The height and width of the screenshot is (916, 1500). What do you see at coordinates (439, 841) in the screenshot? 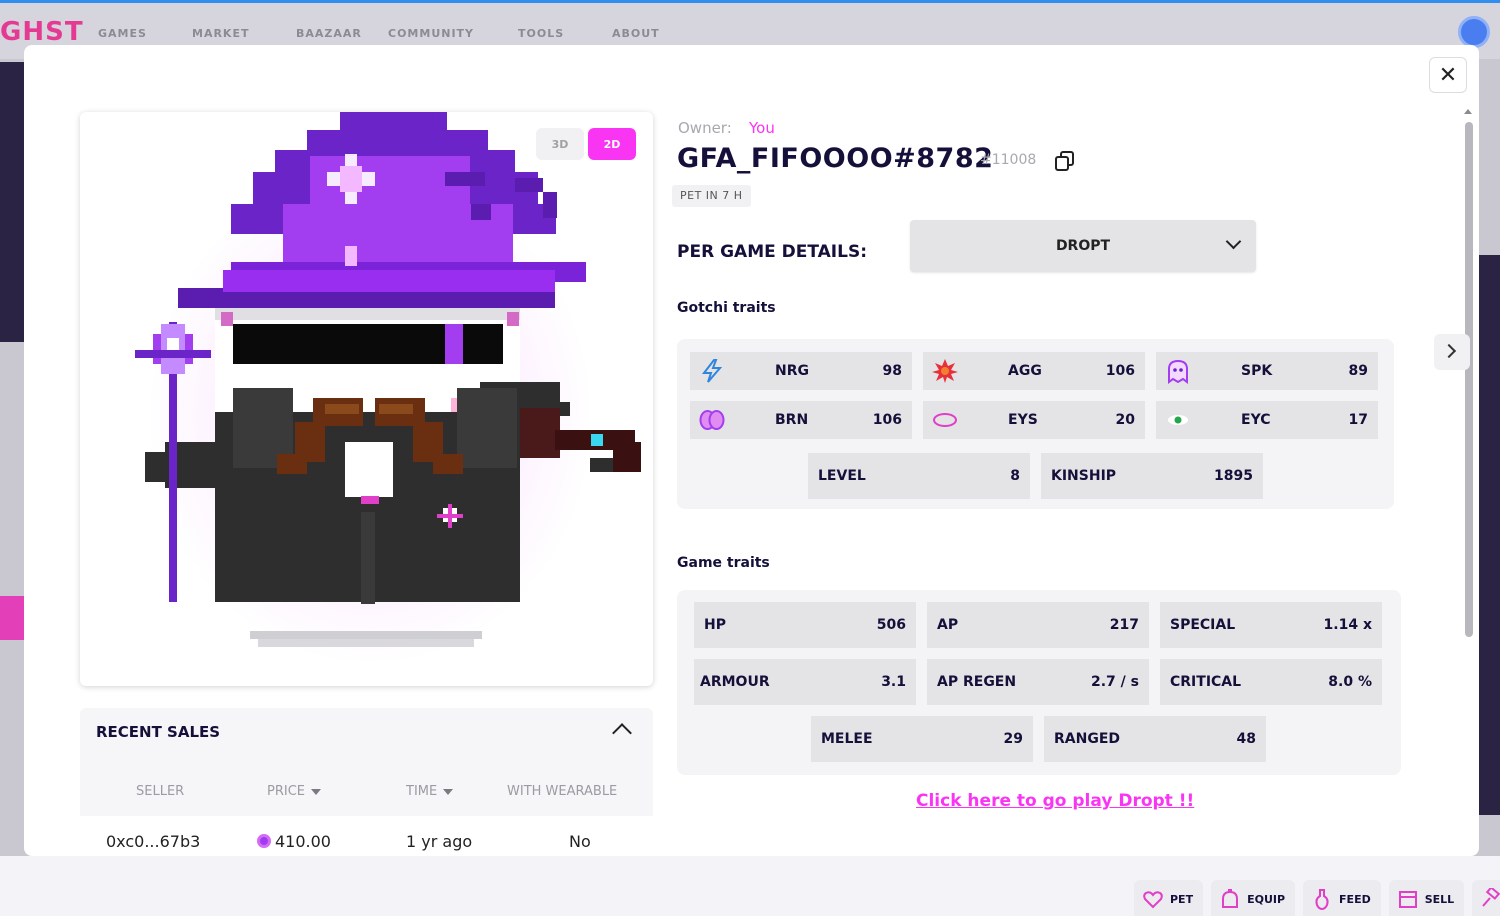
I see `time-cell: 1 yr ago` at bounding box center [439, 841].